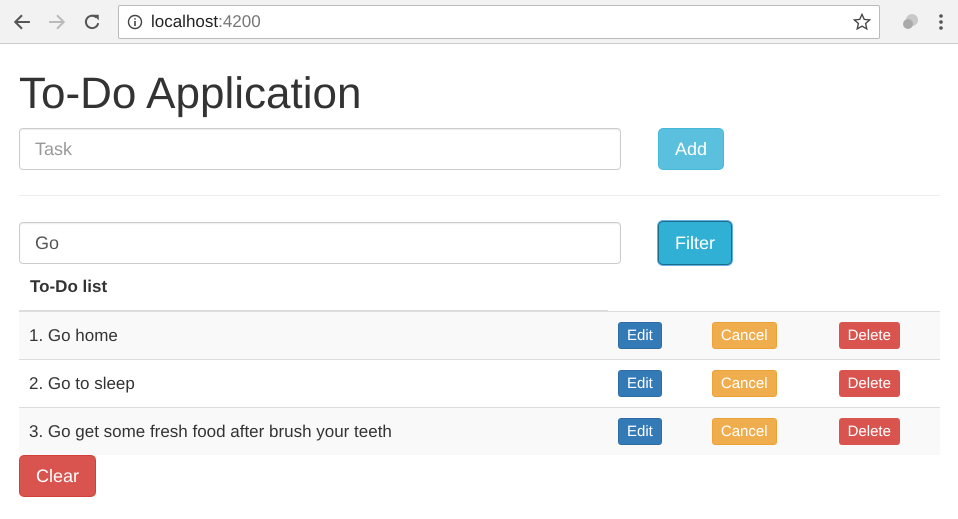 The image size is (958, 519). Describe the element at coordinates (691, 149) in the screenshot. I see `add-button: Add` at that location.